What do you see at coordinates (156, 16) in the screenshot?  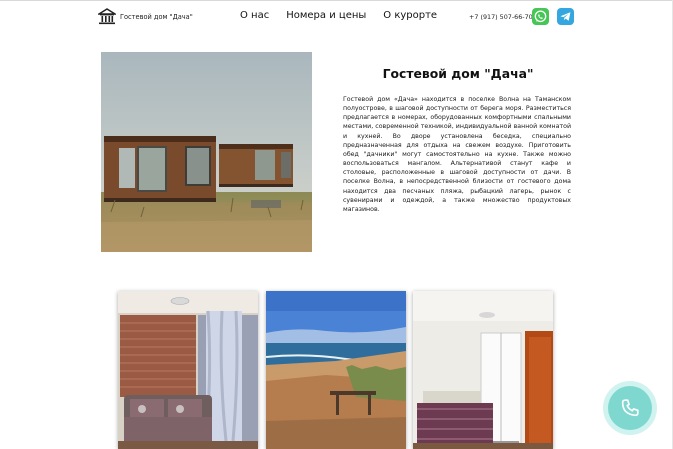 I see `logo-text: Гостевой дом "Дача"` at bounding box center [156, 16].